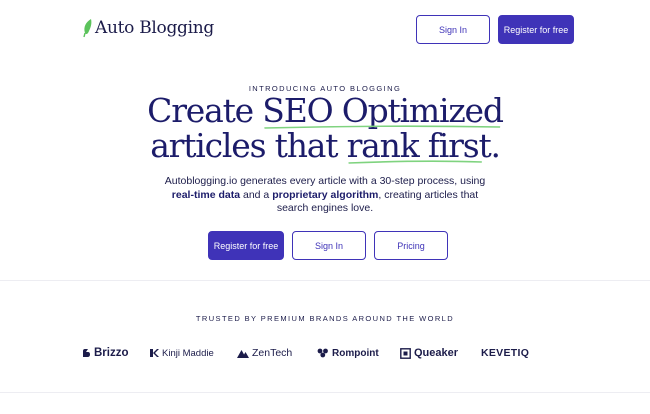  I want to click on headline-highlight: rank first., so click(424, 146).